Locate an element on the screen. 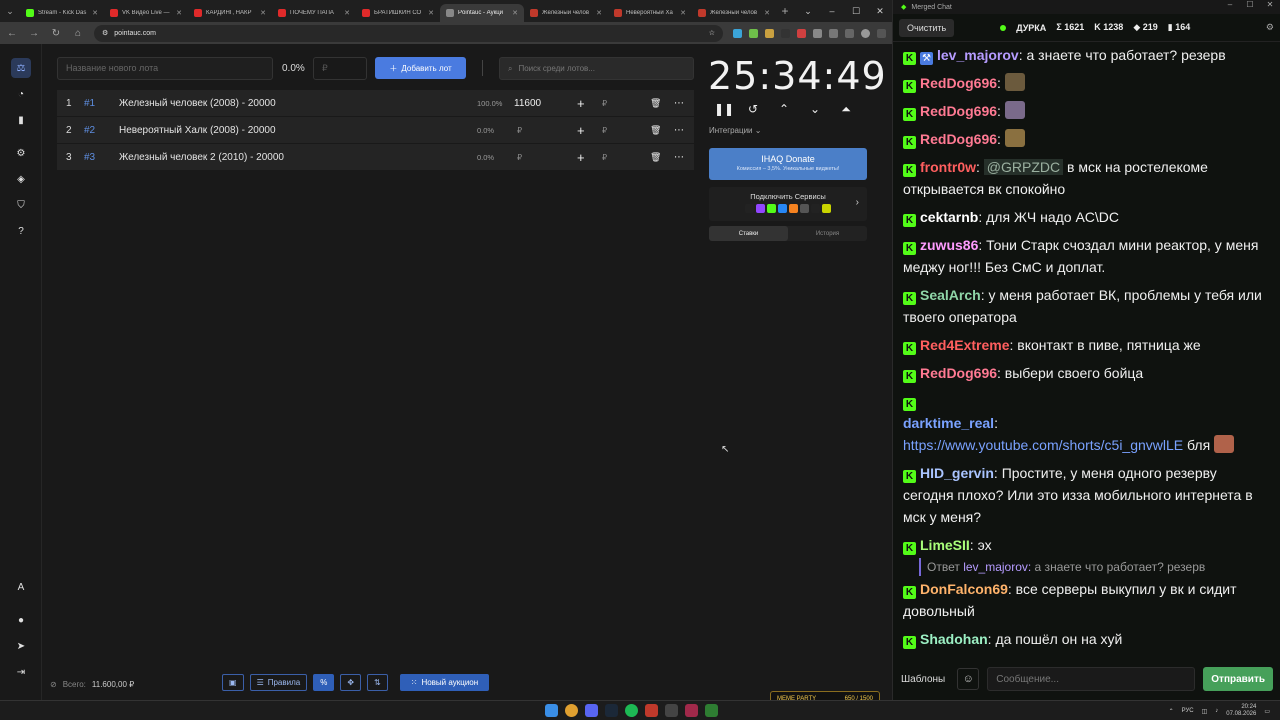 This screenshot has width=1280, height=720. tab-bids: Ставки is located at coordinates (748, 233).